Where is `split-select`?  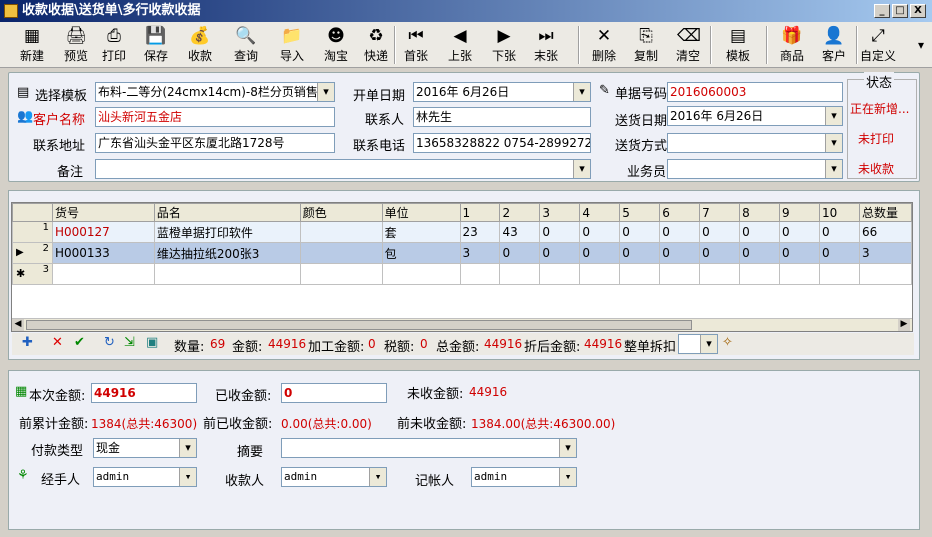 split-select is located at coordinates (698, 344).